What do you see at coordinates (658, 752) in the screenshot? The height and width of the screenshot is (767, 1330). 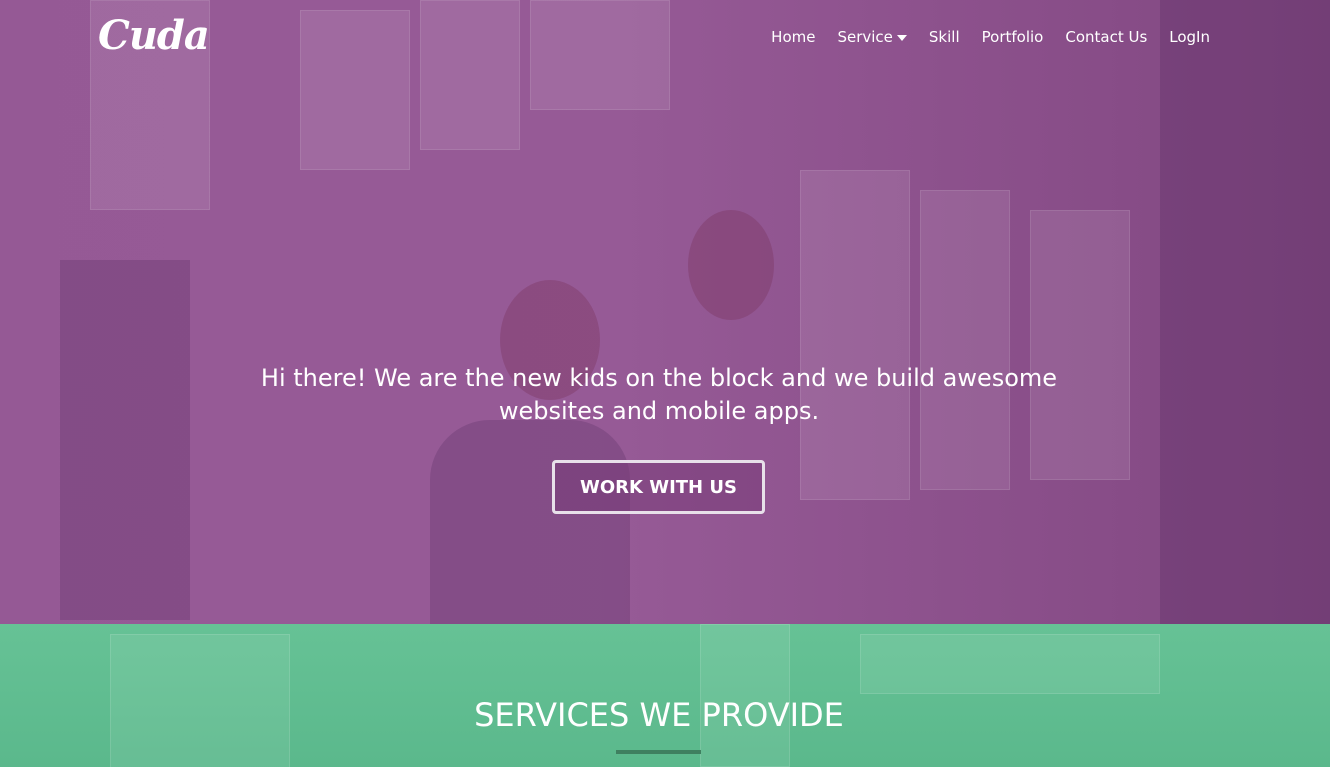 I see `title-underline` at bounding box center [658, 752].